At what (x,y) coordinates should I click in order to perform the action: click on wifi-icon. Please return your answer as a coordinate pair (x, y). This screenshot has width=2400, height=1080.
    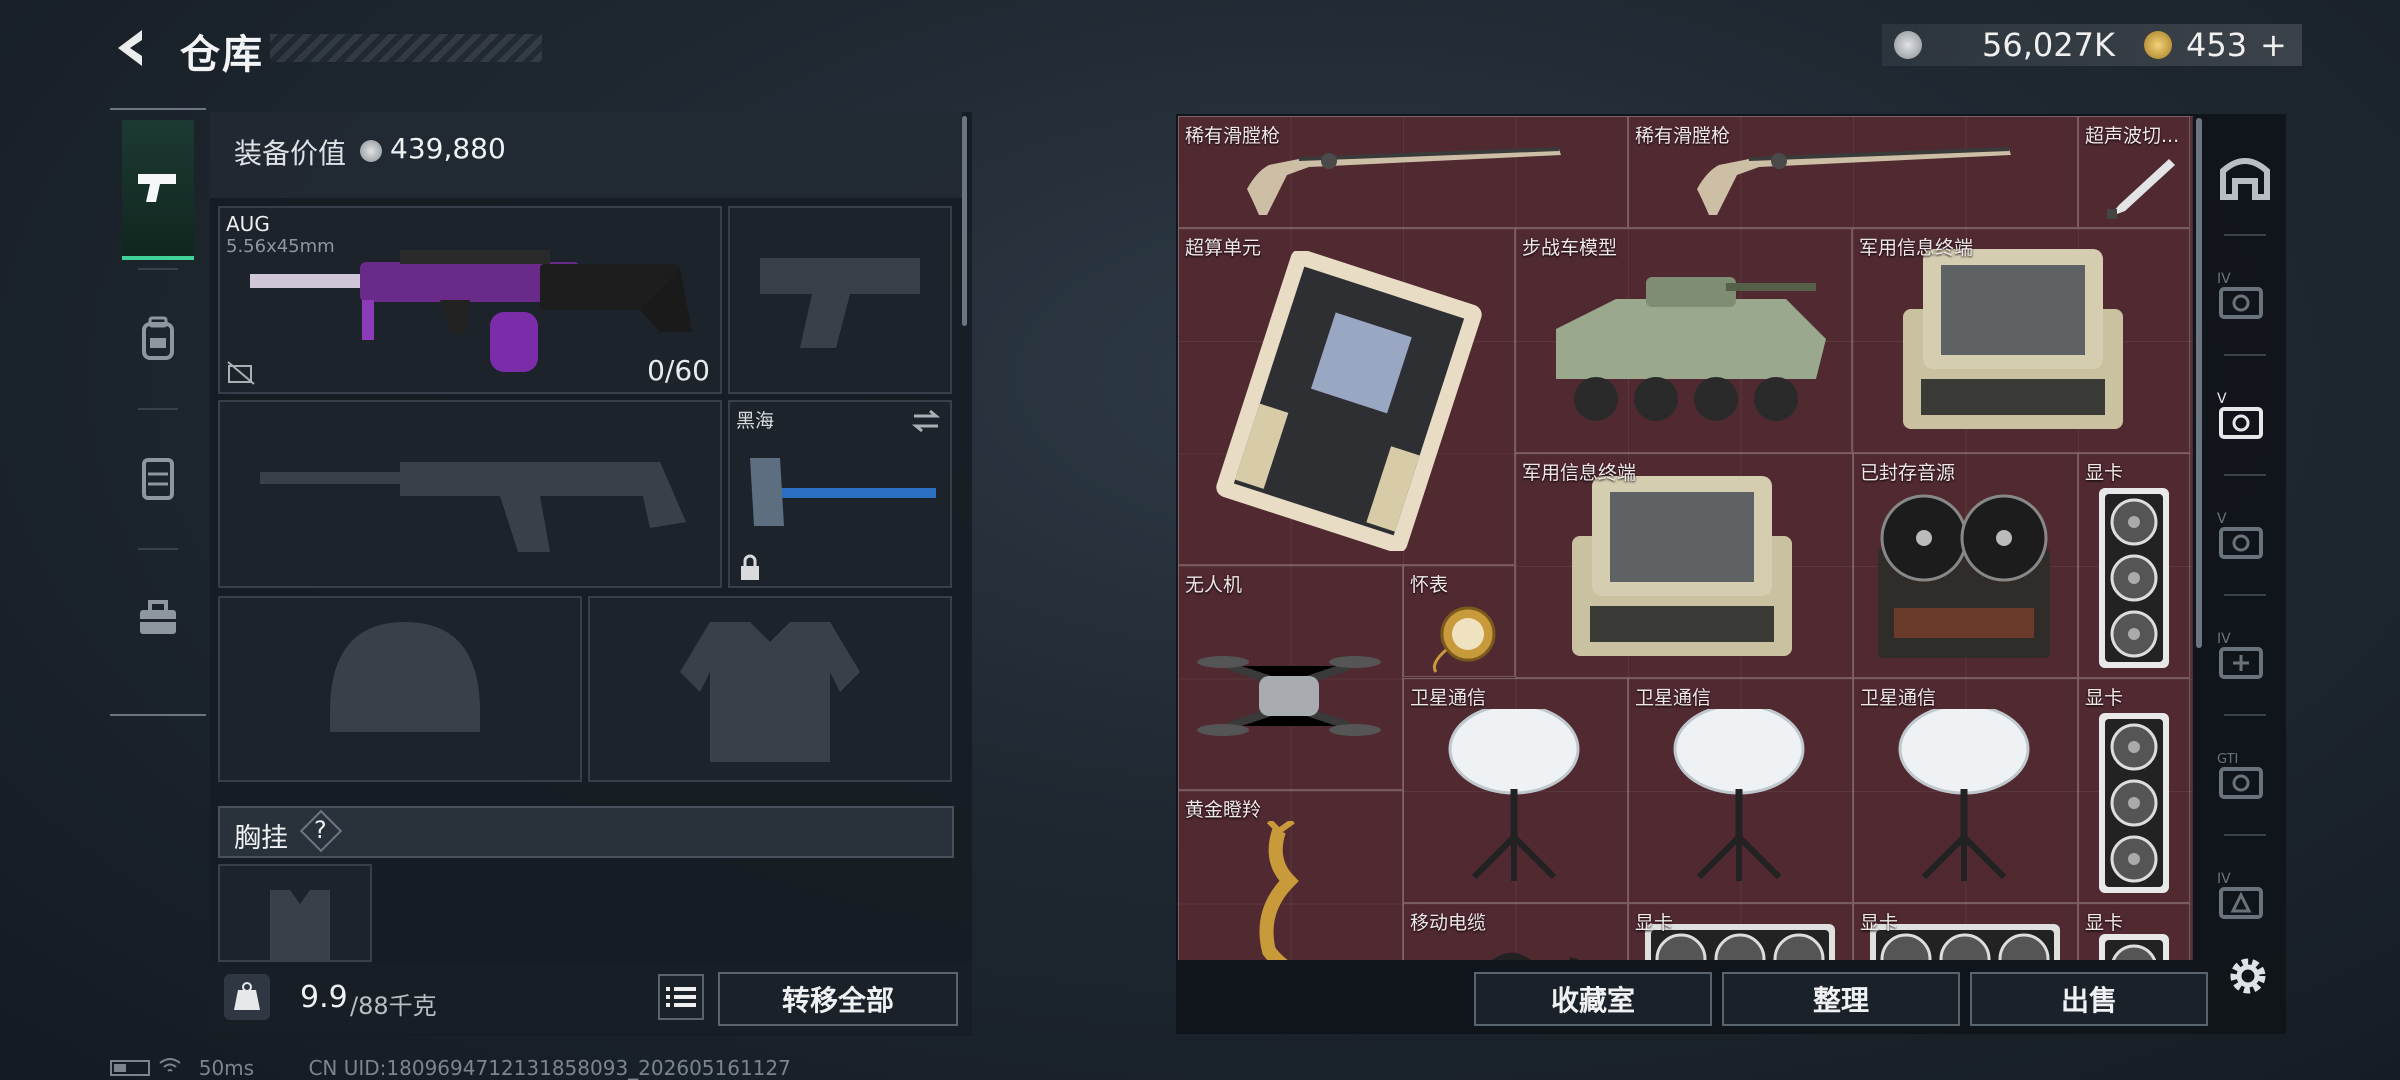
    Looking at the image, I should click on (170, 1068).